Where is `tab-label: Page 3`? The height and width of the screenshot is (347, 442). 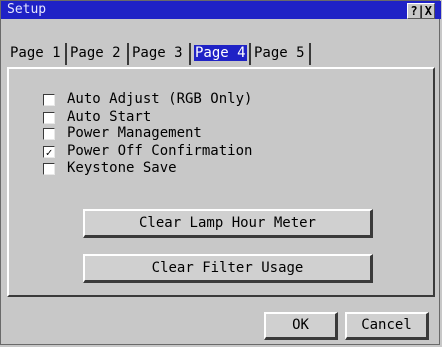
tab-label: Page 3 is located at coordinates (157, 53).